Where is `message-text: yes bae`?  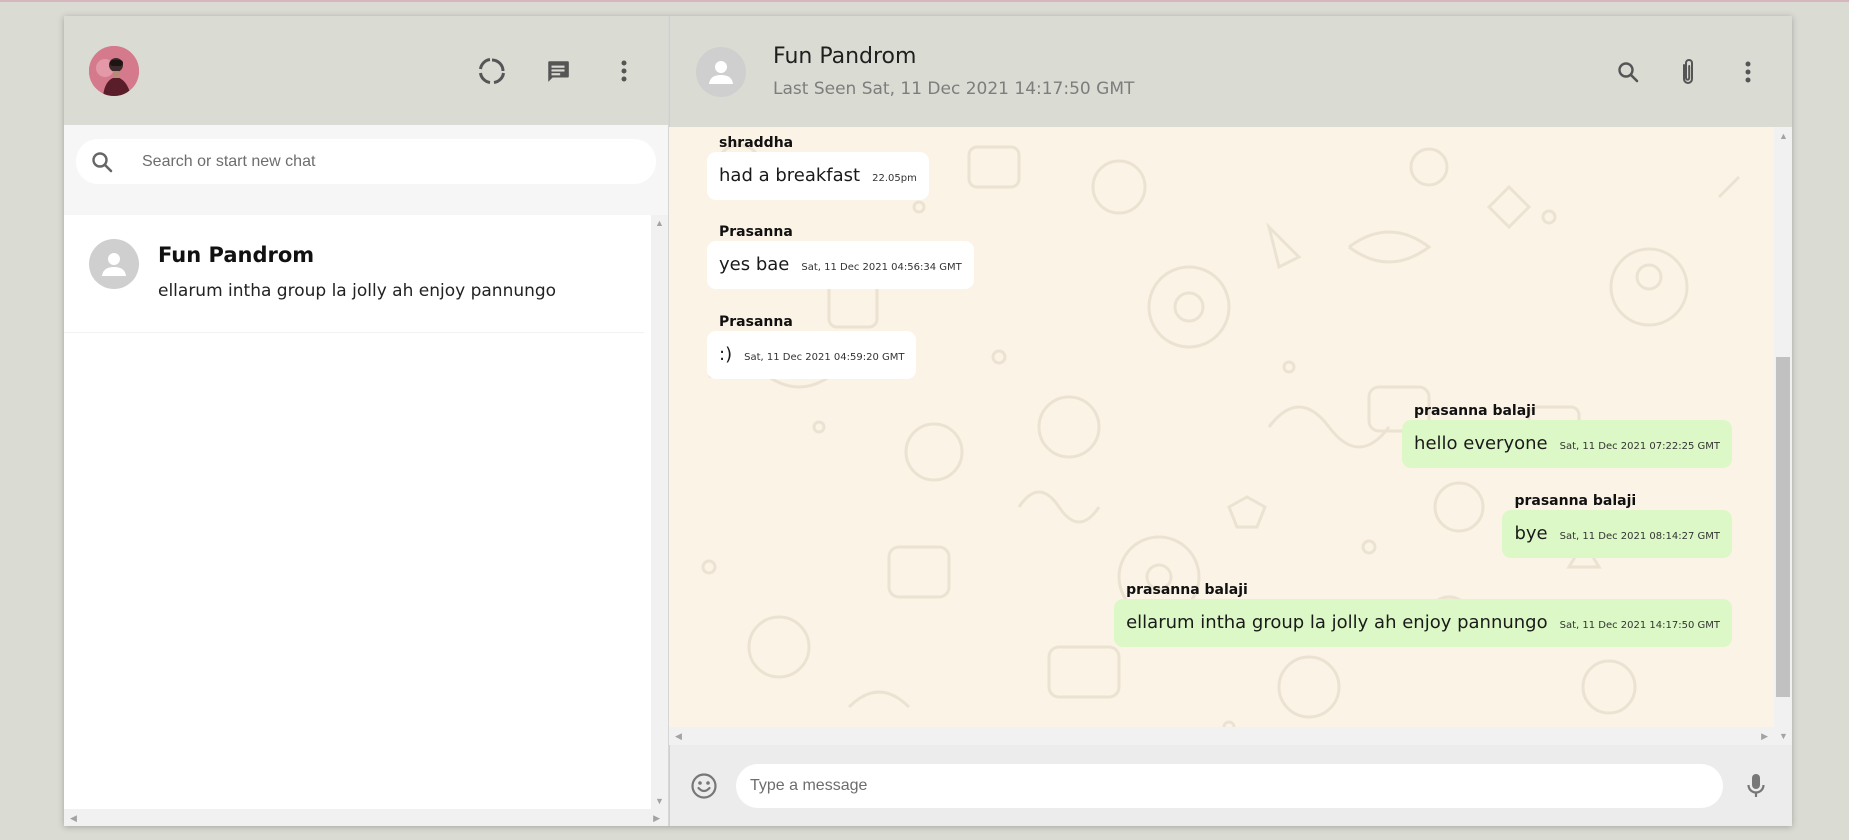
message-text: yes bae is located at coordinates (754, 264).